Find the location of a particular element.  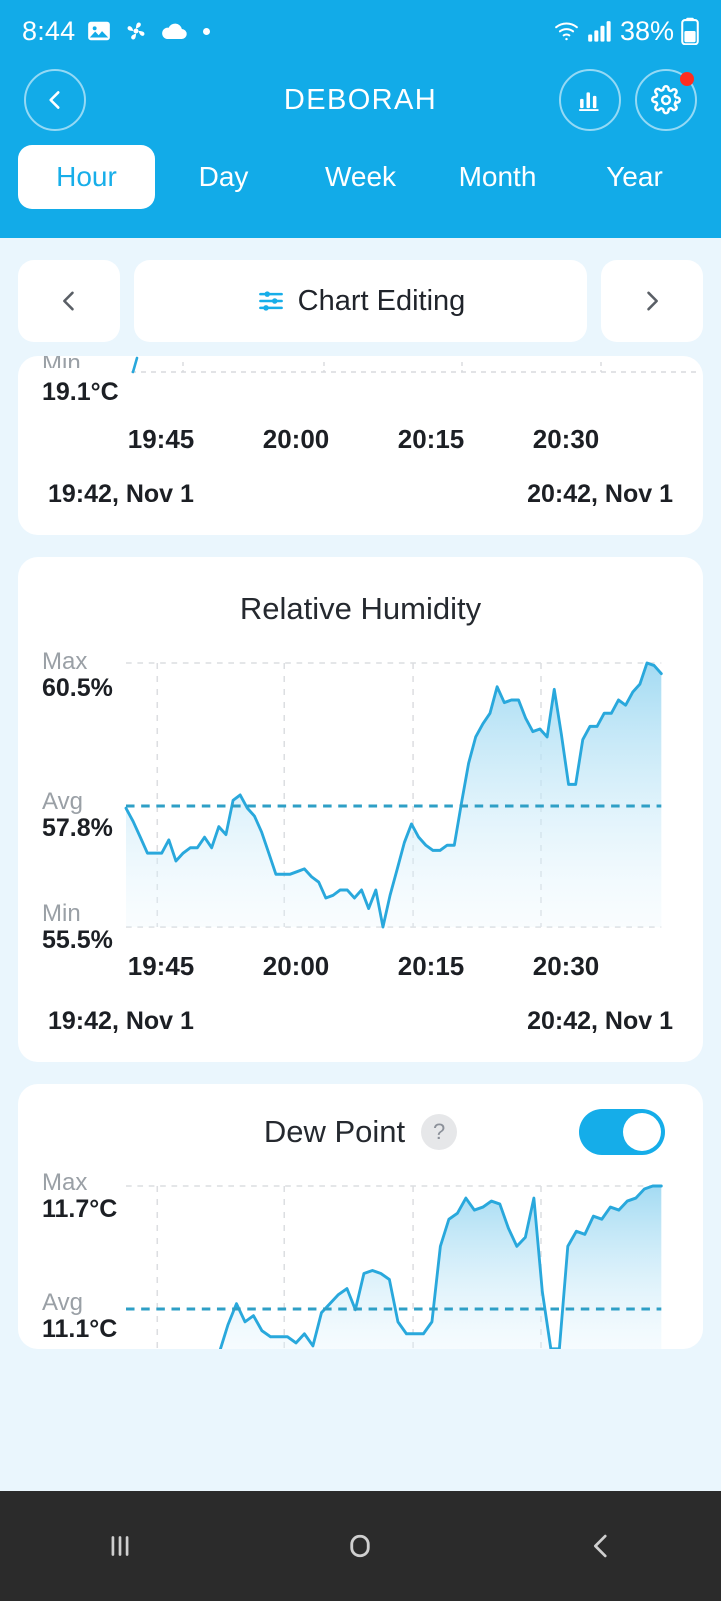

humidity-range-row: 19:42, Nov 1 20:42, Nov 1 is located at coordinates (360, 1026).